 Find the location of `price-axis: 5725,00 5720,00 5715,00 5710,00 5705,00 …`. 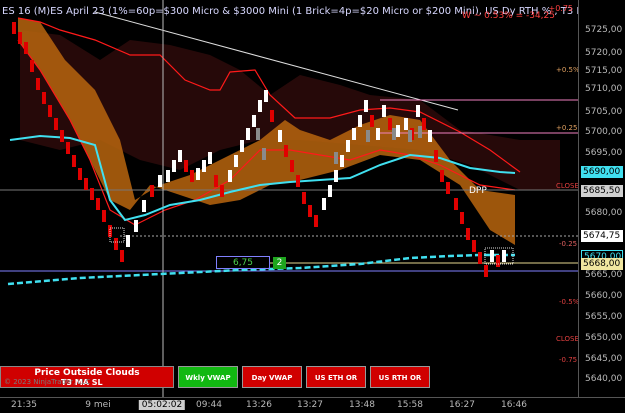

price-axis: 5725,00 5720,00 5715,00 5710,00 5705,00 … is located at coordinates (601, 198).